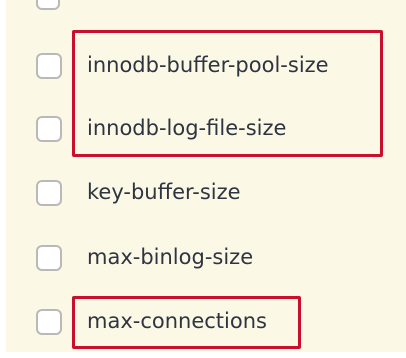 The width and height of the screenshot is (406, 358). I want to click on option-label: key-buffer-size, so click(164, 192).